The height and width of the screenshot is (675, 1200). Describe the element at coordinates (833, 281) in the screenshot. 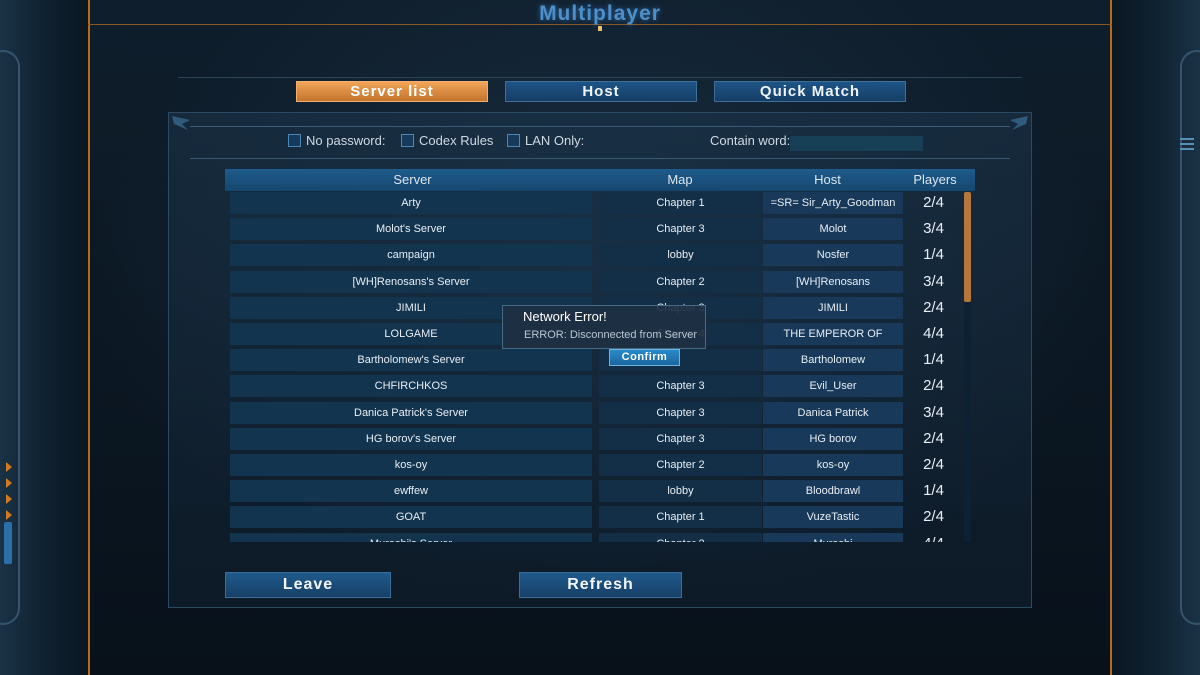

I see `cell-host: [WH]Renosans` at that location.